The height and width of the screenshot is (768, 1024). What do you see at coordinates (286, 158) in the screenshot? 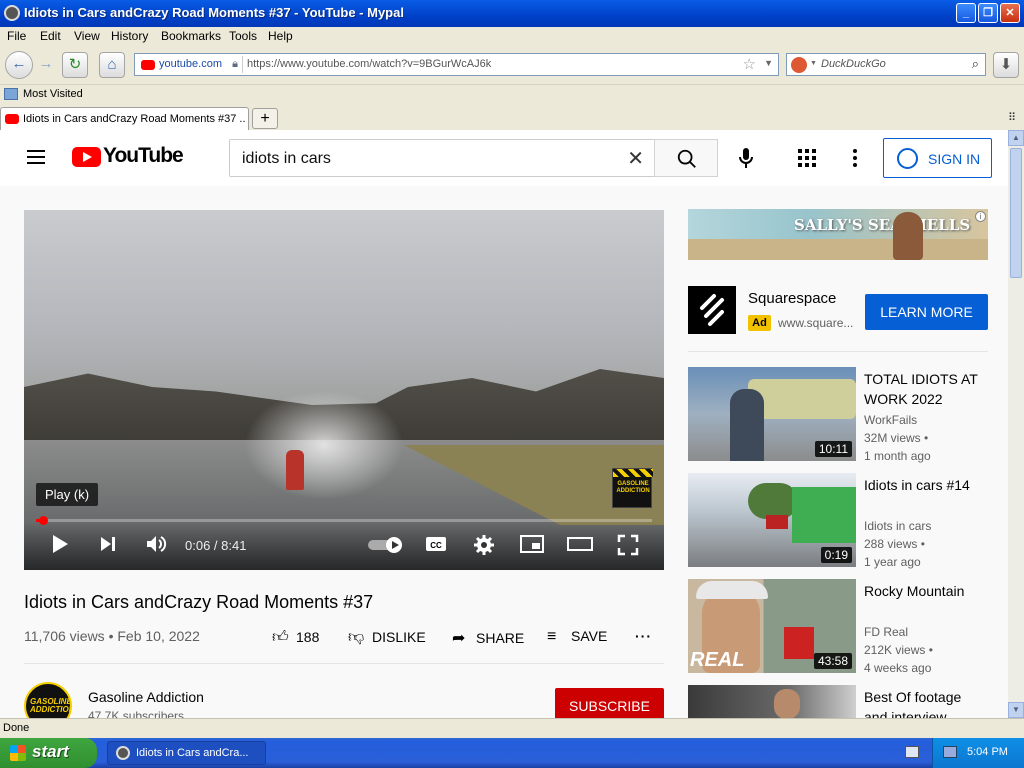
I see `search-query: idiots in cars` at bounding box center [286, 158].